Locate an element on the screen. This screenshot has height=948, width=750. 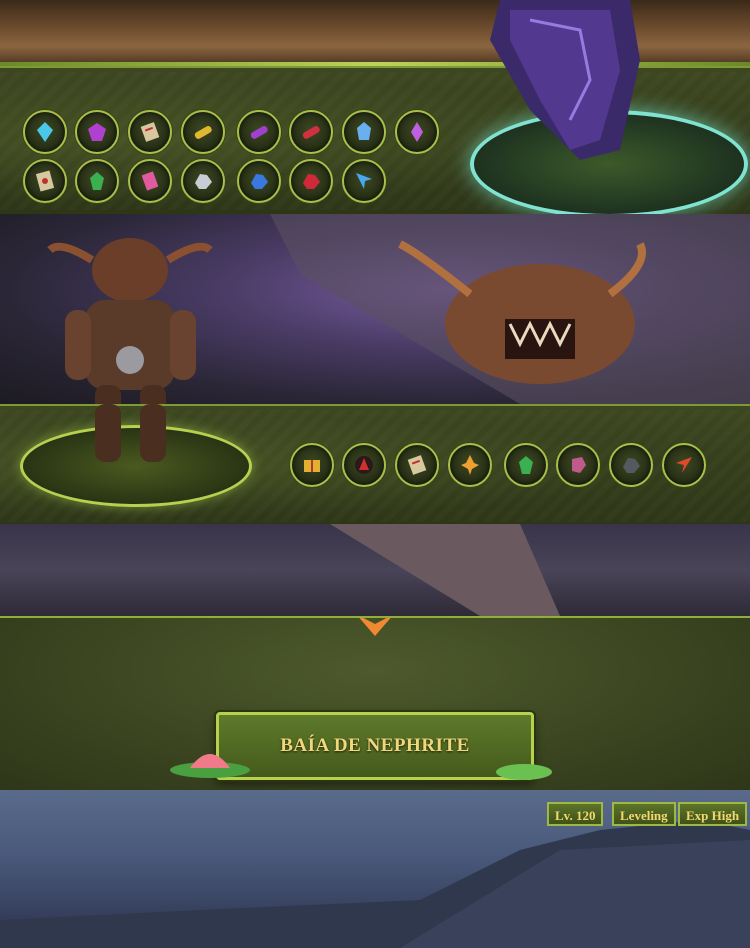
pink-stone-icon is located at coordinates (579, 465).